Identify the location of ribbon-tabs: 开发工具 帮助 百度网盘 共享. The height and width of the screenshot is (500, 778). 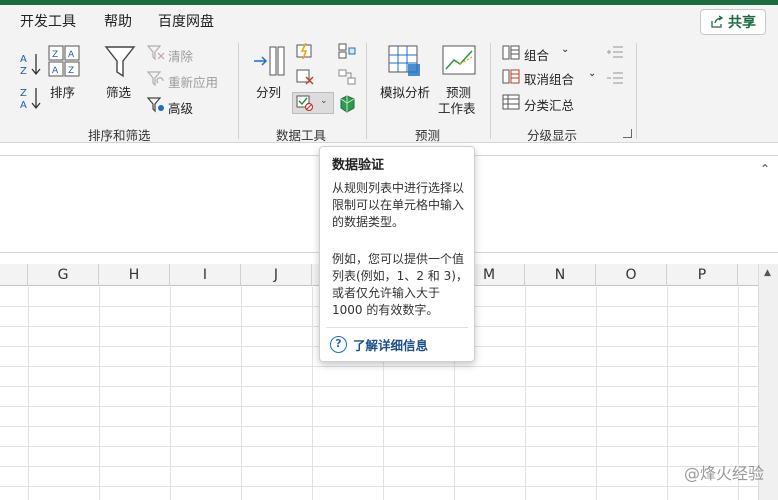
(389, 21).